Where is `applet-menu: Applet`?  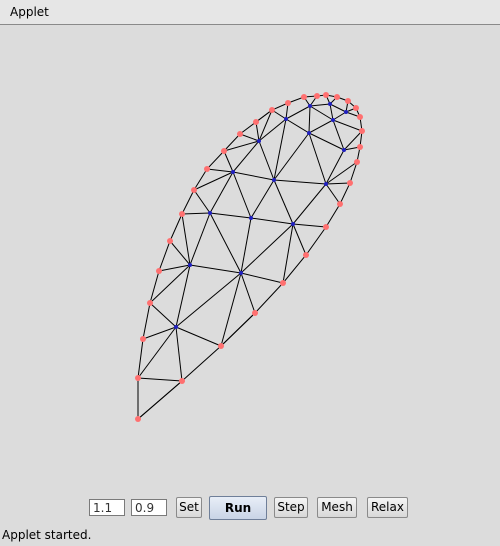
applet-menu: Applet is located at coordinates (29, 12).